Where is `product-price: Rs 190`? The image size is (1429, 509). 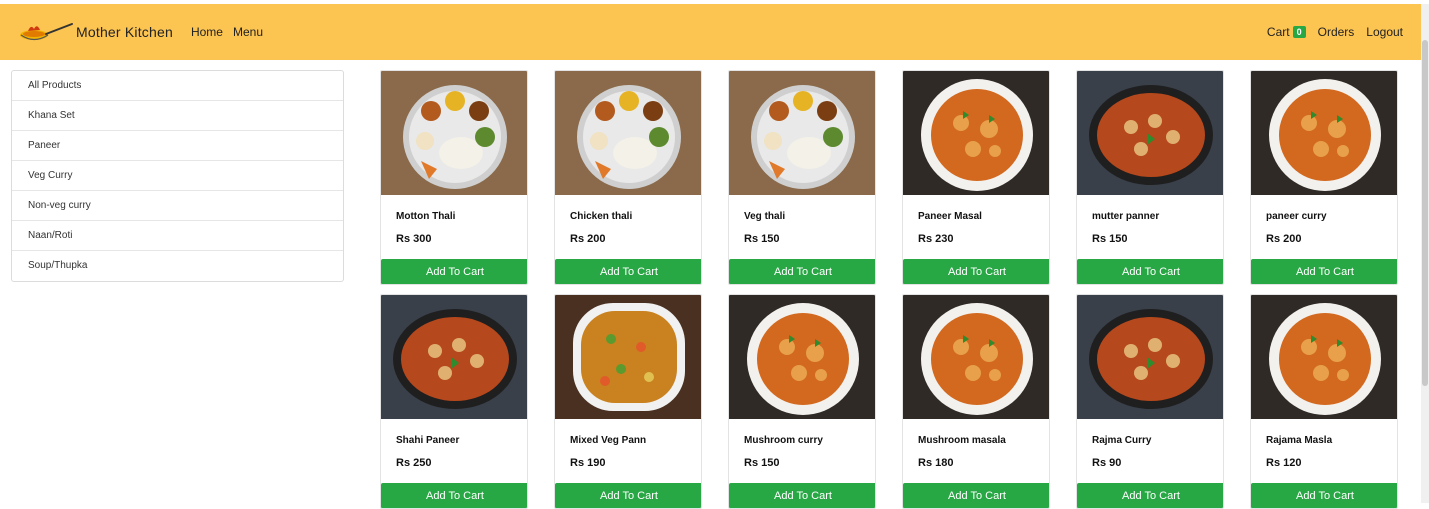
product-price: Rs 190 is located at coordinates (588, 463).